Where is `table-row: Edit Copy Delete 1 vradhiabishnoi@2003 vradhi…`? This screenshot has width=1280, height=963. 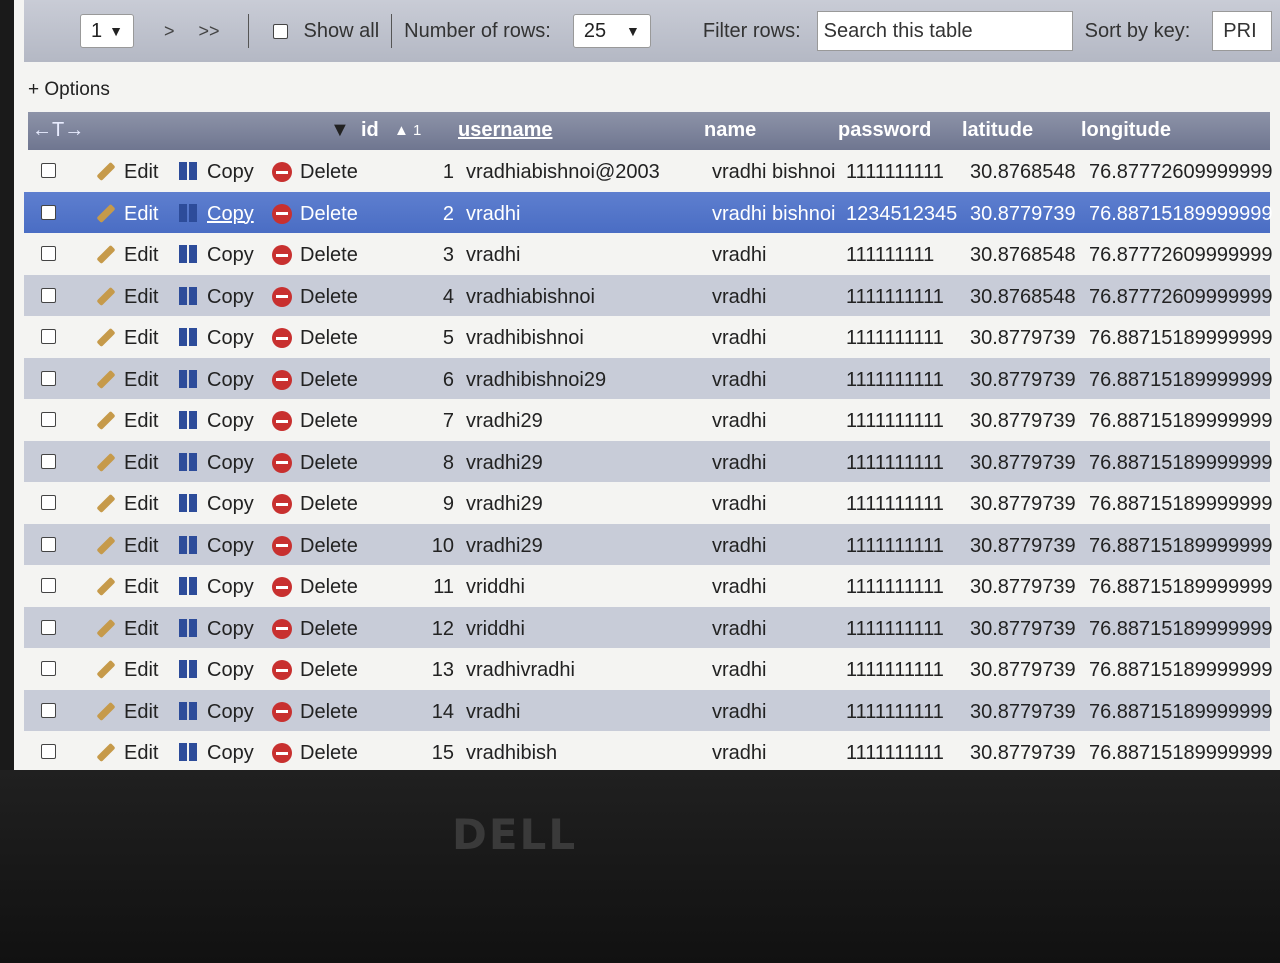 table-row: Edit Copy Delete 1 vradhiabishnoi@2003 vradhi… is located at coordinates (648, 171).